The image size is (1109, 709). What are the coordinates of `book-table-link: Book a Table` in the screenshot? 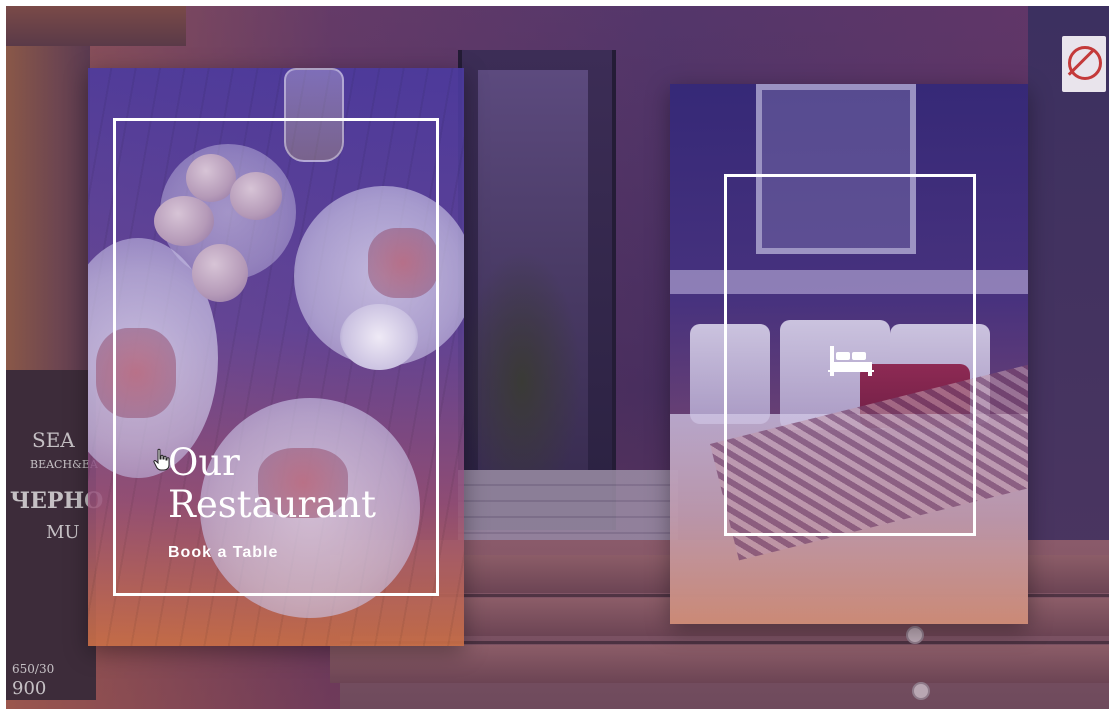 It's located at (223, 553).